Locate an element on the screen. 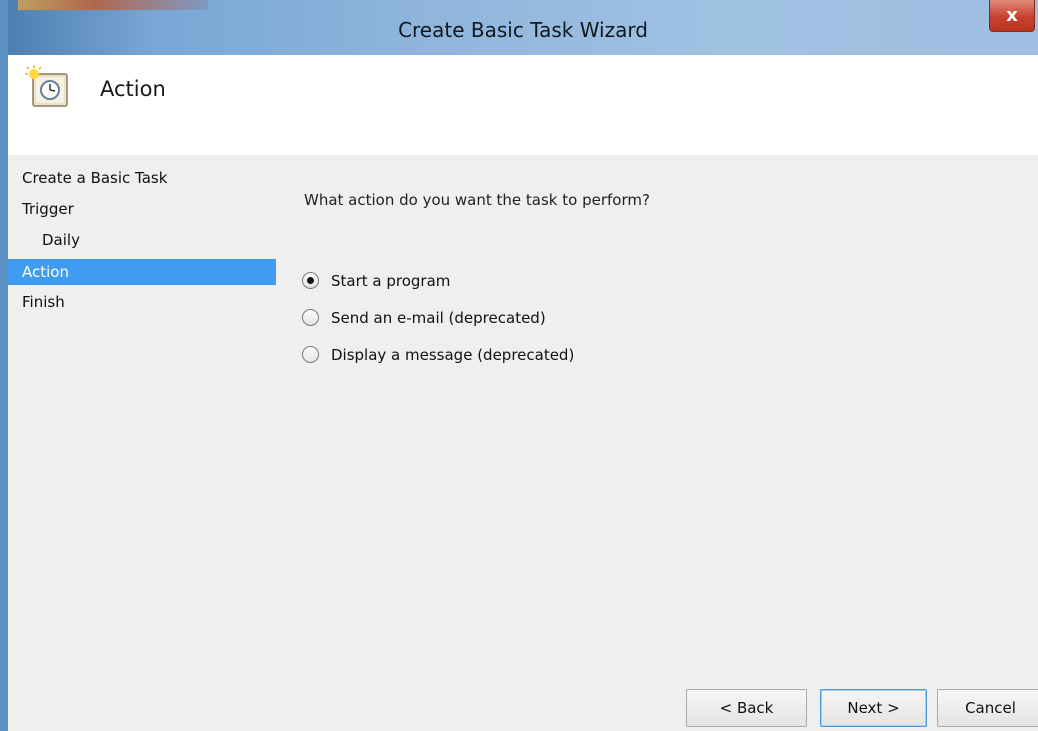  radio-button-send-email is located at coordinates (310, 317).